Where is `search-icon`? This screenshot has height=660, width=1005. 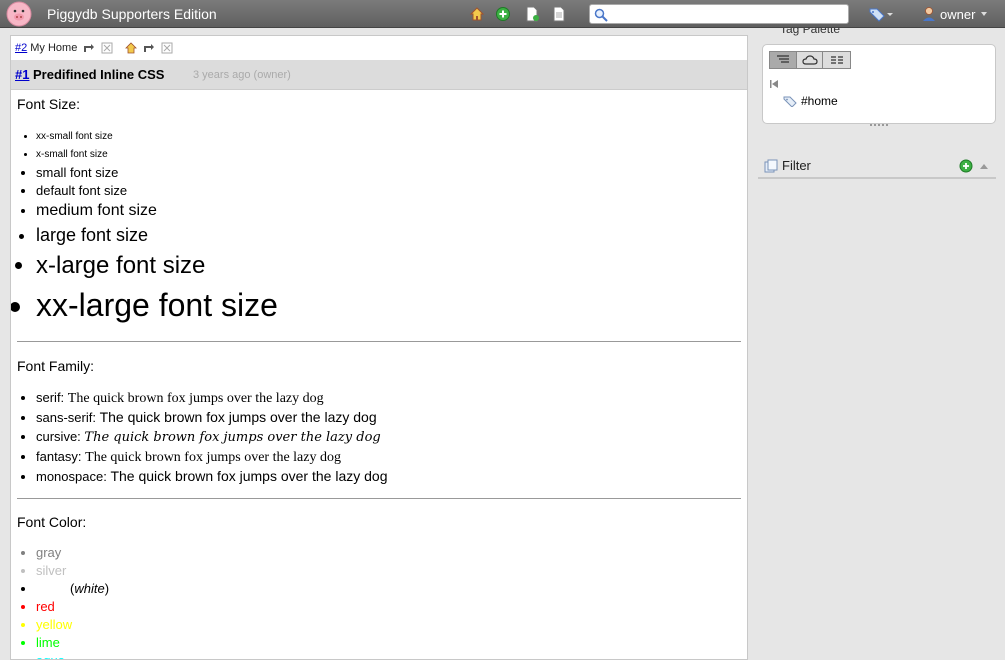
search-icon is located at coordinates (601, 15).